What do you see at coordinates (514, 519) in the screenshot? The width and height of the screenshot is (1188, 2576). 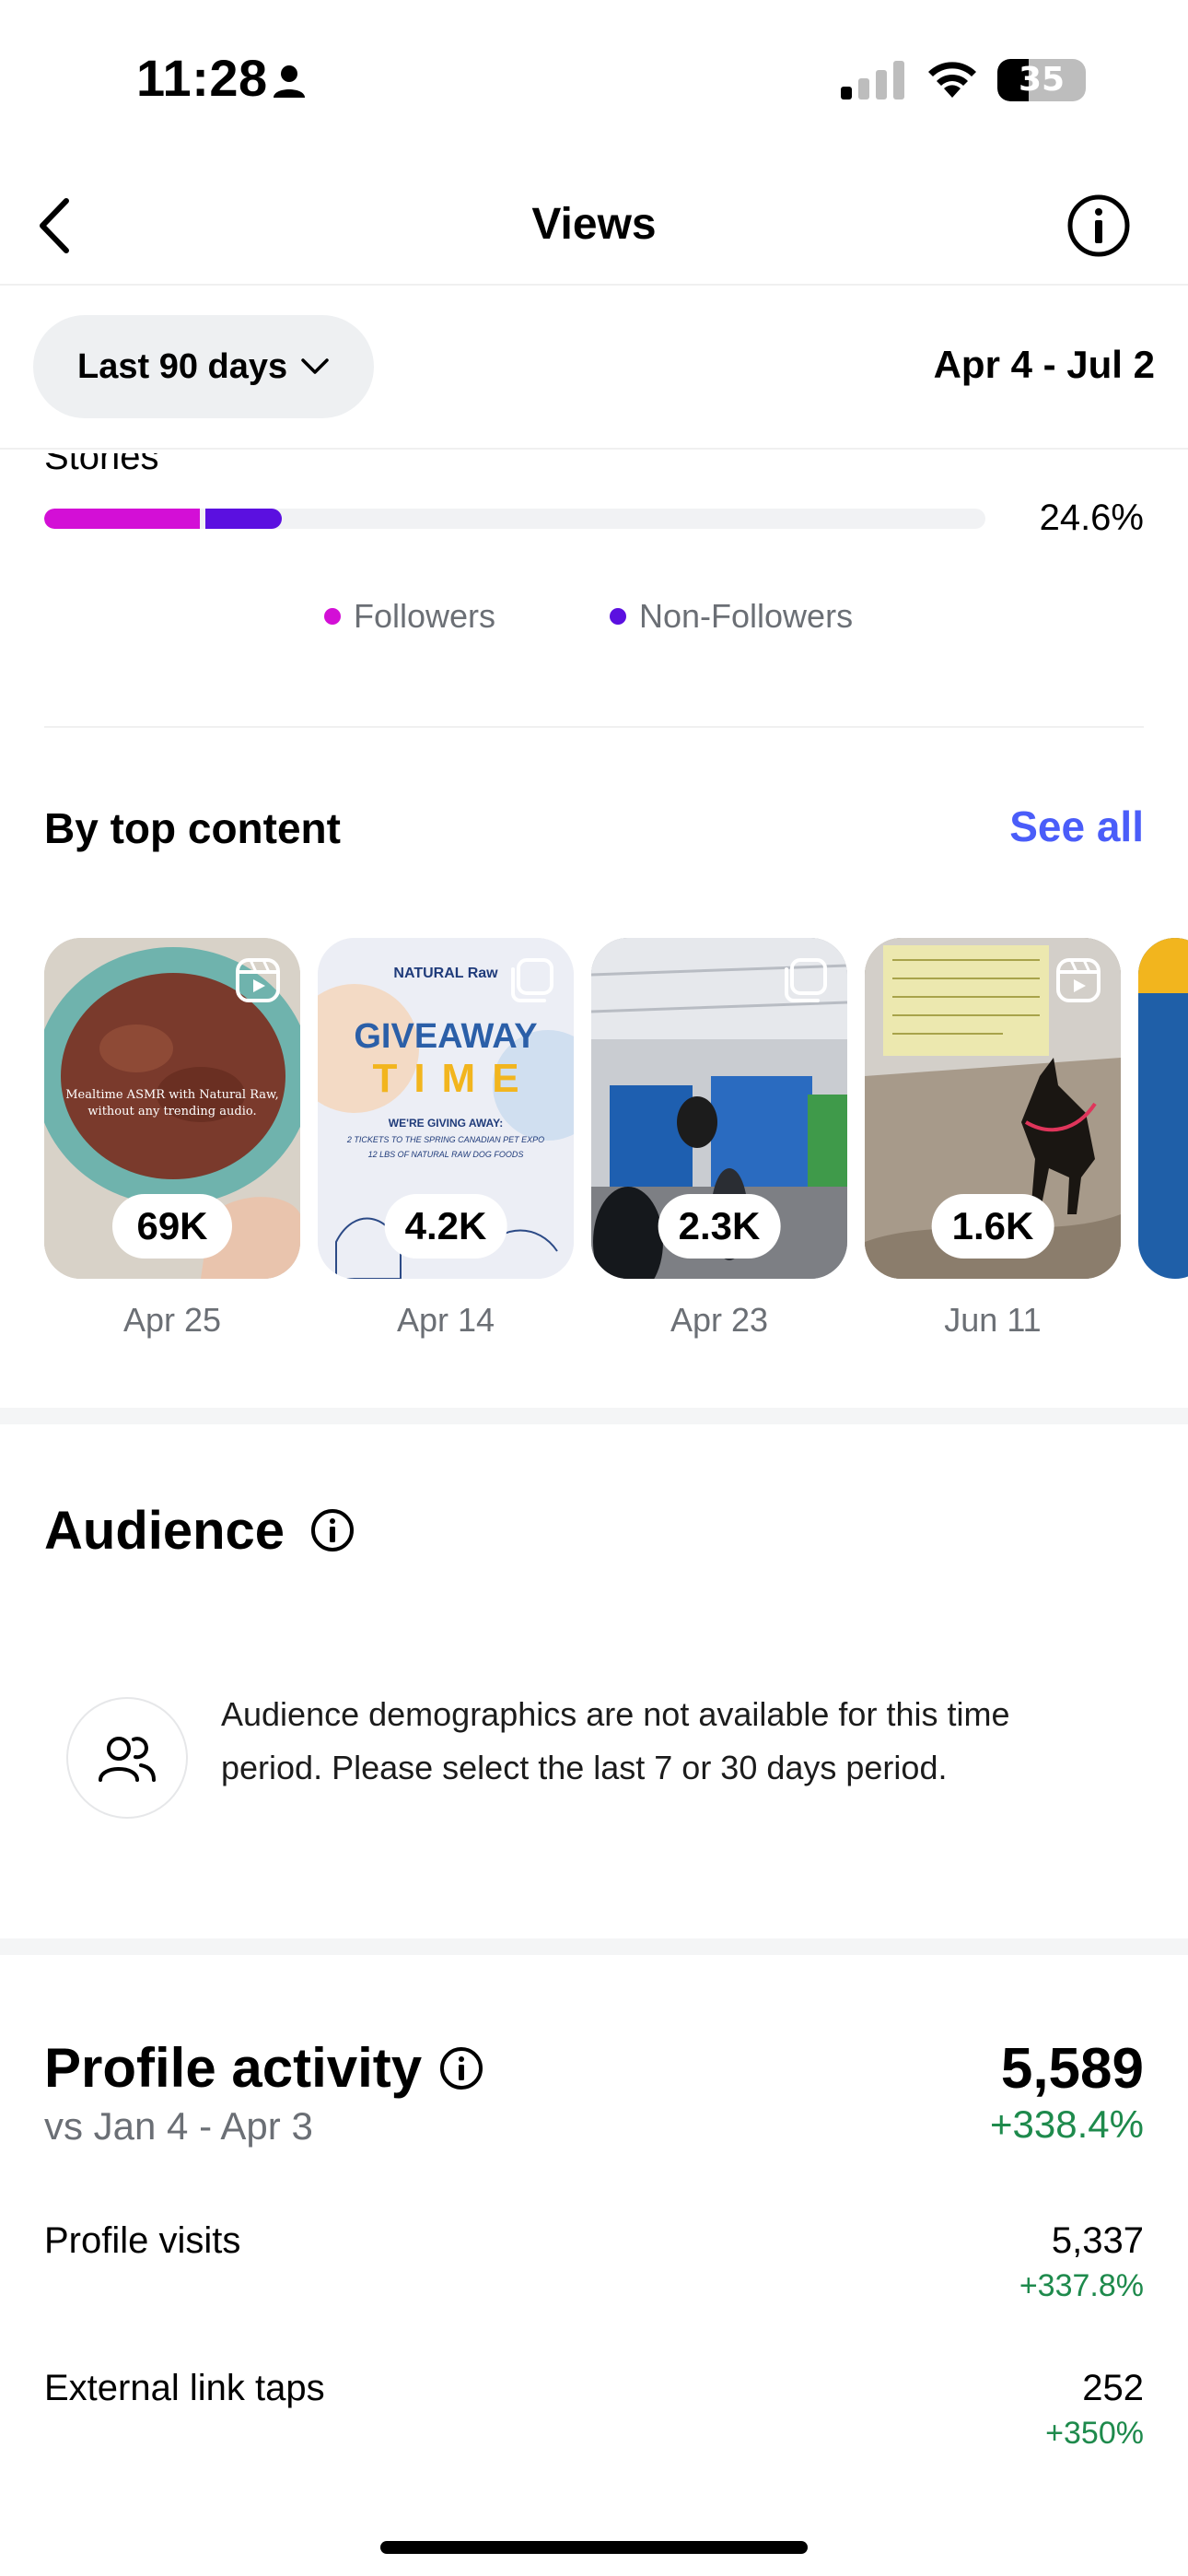 I see `stories-progress-bar` at bounding box center [514, 519].